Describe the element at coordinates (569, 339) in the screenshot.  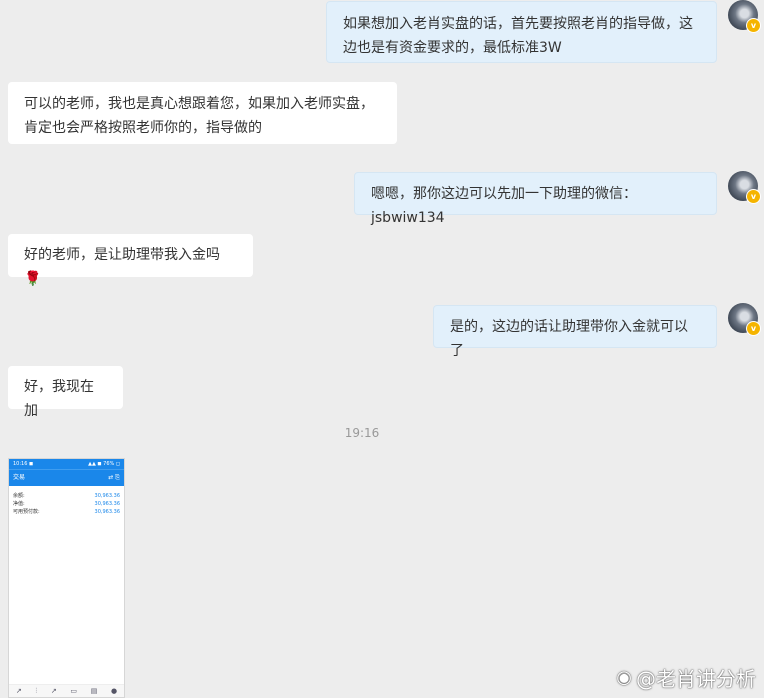
I see `message-text: 是的，这边的话让助理带你入金就可以了` at that location.